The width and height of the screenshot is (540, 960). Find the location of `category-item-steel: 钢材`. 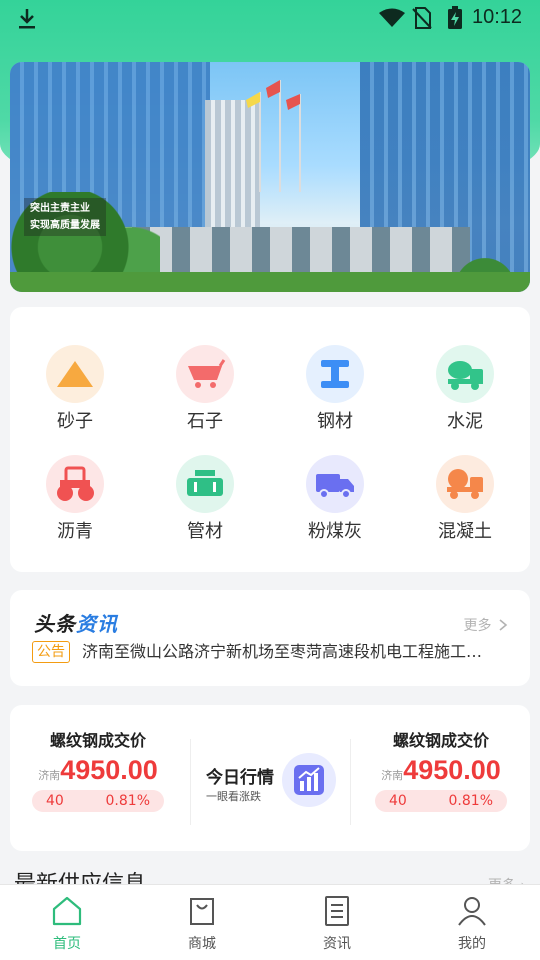

category-item-steel: 钢材 is located at coordinates (335, 389).